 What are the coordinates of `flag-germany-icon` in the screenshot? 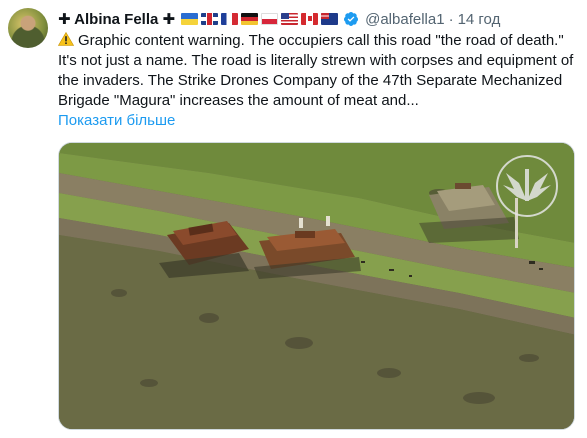 It's located at (250, 19).